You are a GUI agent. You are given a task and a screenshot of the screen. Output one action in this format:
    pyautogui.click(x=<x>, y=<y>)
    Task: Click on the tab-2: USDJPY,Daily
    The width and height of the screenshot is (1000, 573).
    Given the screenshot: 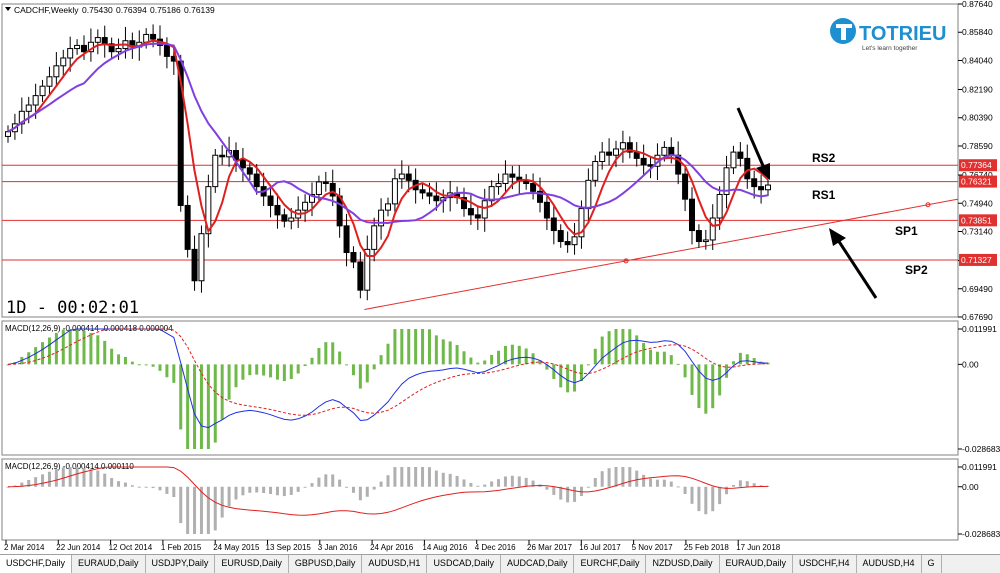 What is the action you would take?
    pyautogui.click(x=181, y=564)
    